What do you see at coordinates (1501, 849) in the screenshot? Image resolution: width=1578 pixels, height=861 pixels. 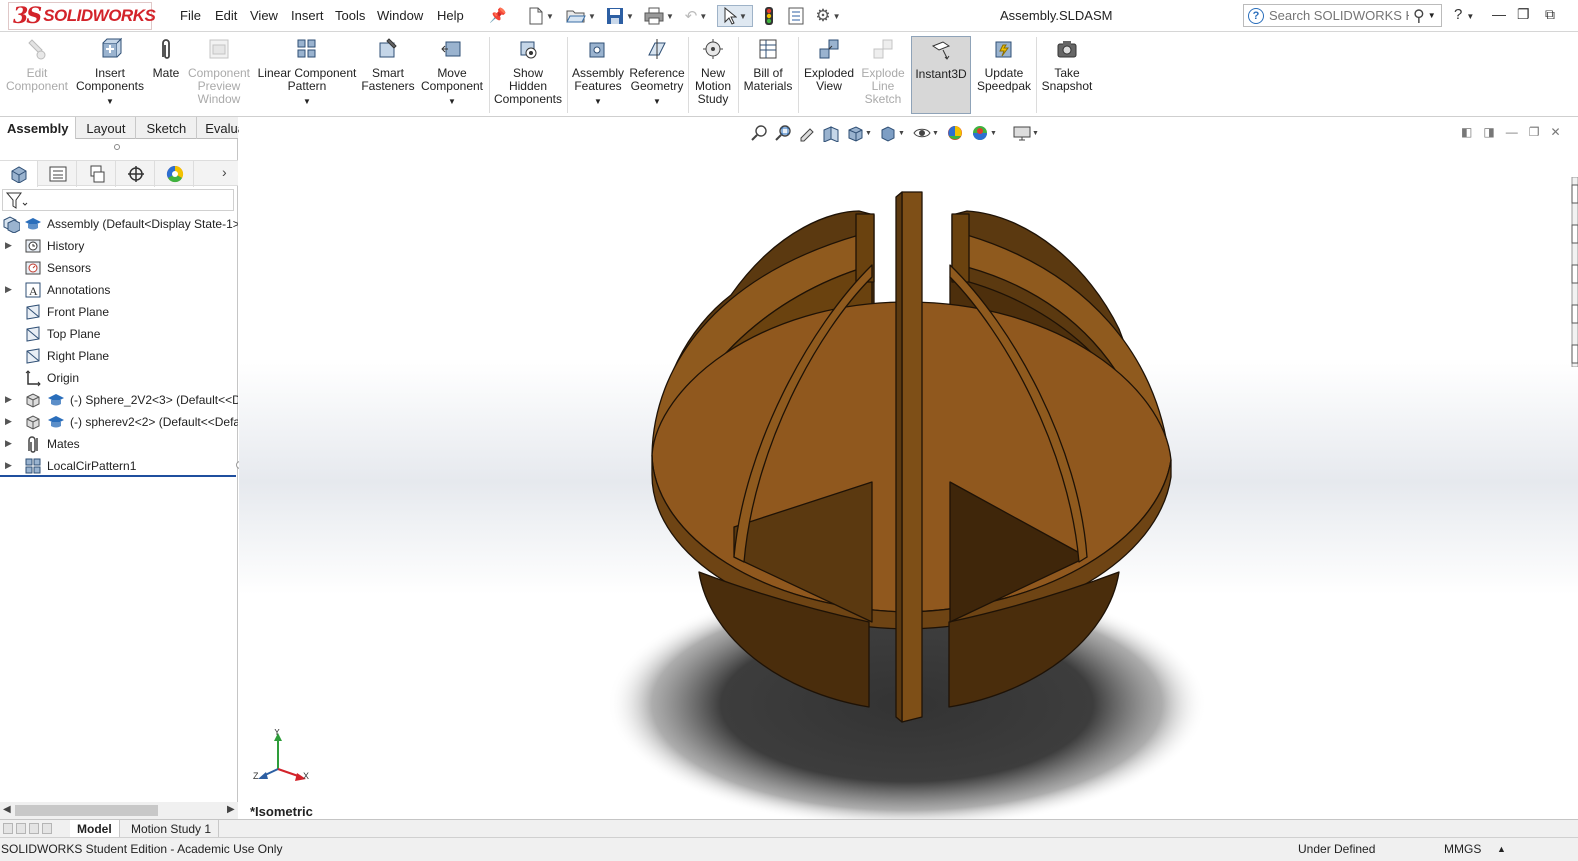 I see `units-chevron-up-icon: ▲` at bounding box center [1501, 849].